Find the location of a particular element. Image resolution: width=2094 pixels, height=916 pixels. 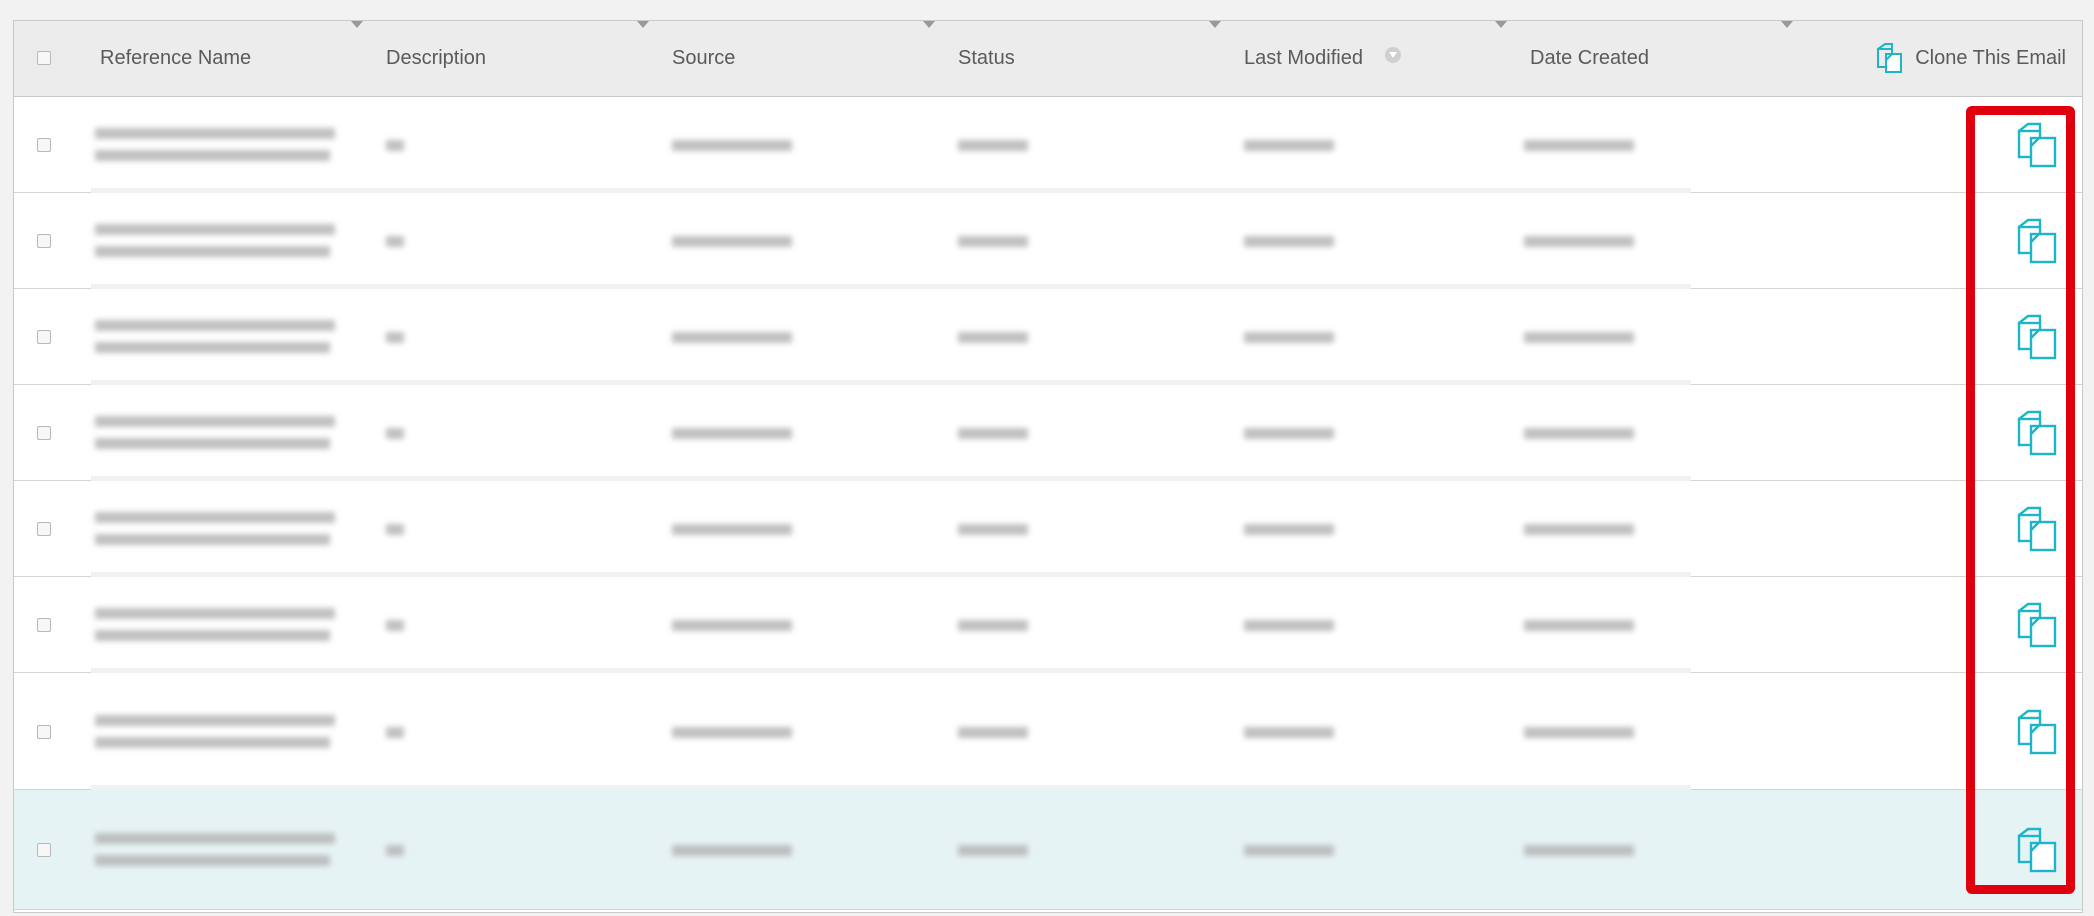

column-header-status: Status is located at coordinates (986, 58).